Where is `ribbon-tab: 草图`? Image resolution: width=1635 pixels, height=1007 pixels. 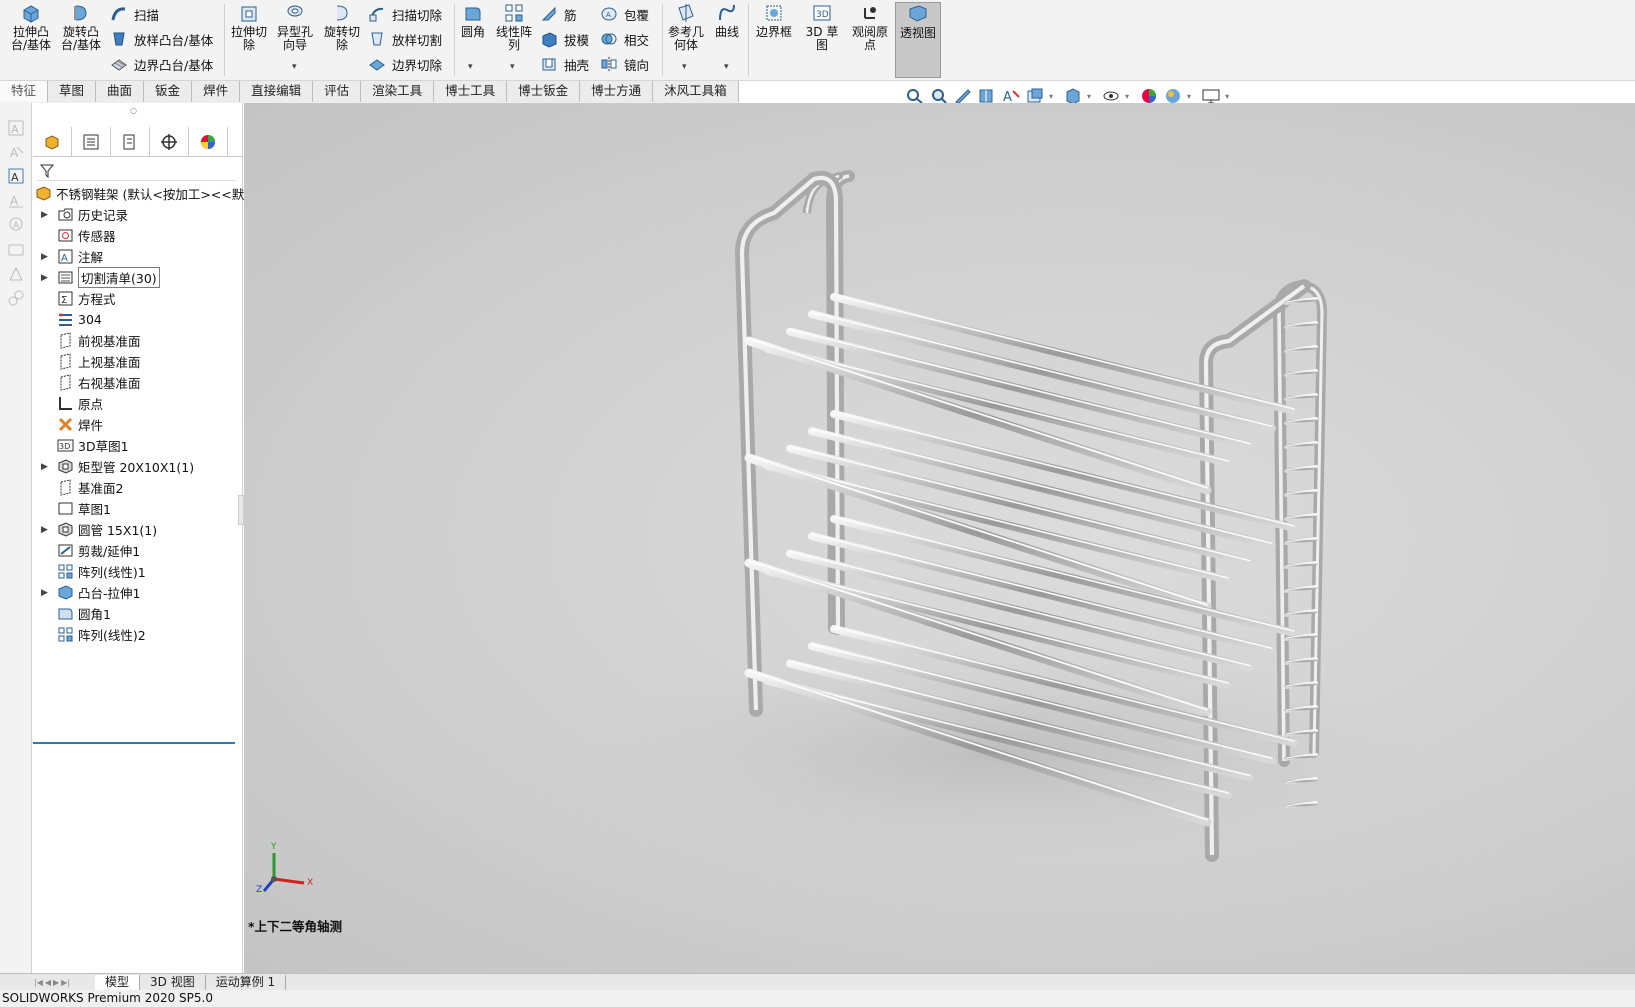
ribbon-tab: 草图 is located at coordinates (72, 91).